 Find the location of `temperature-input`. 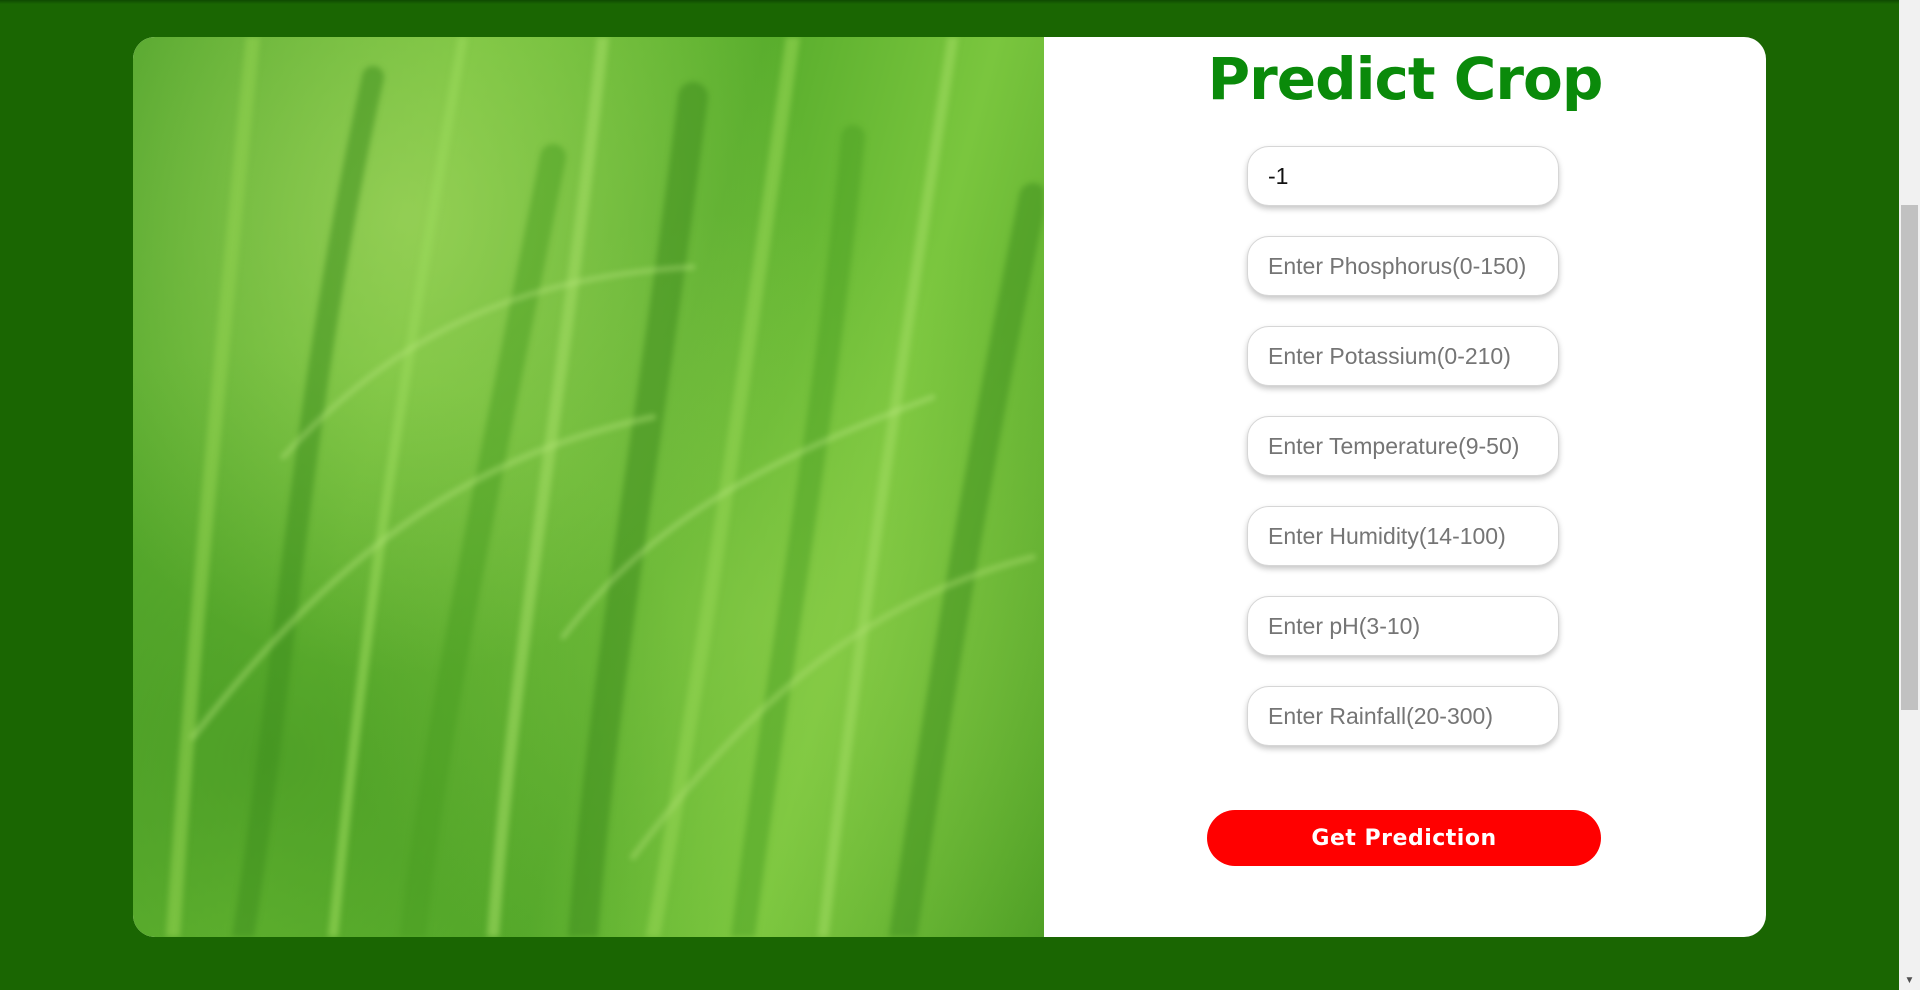

temperature-input is located at coordinates (1403, 446).